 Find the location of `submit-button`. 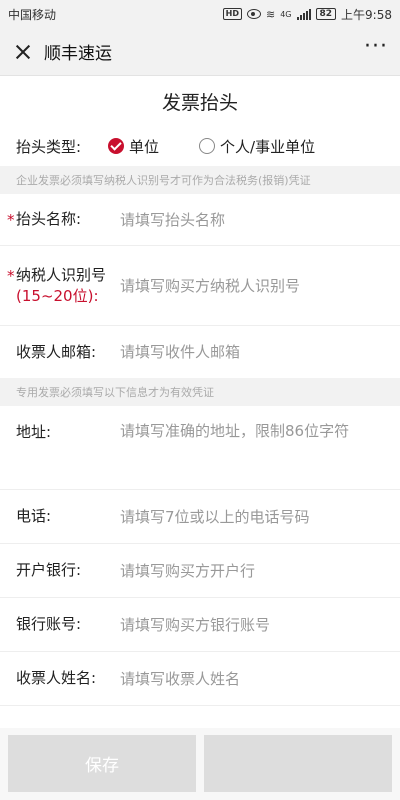

submit-button is located at coordinates (298, 763).